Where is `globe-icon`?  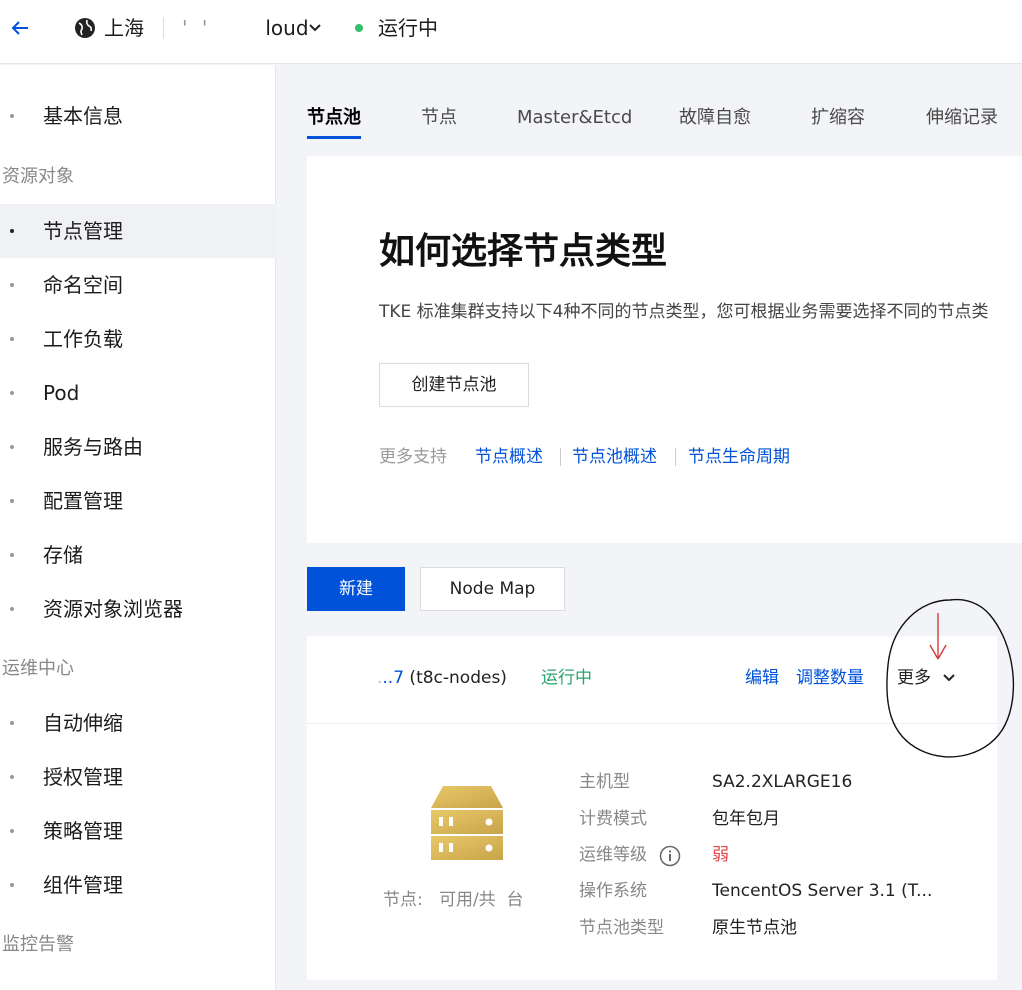
globe-icon is located at coordinates (85, 28).